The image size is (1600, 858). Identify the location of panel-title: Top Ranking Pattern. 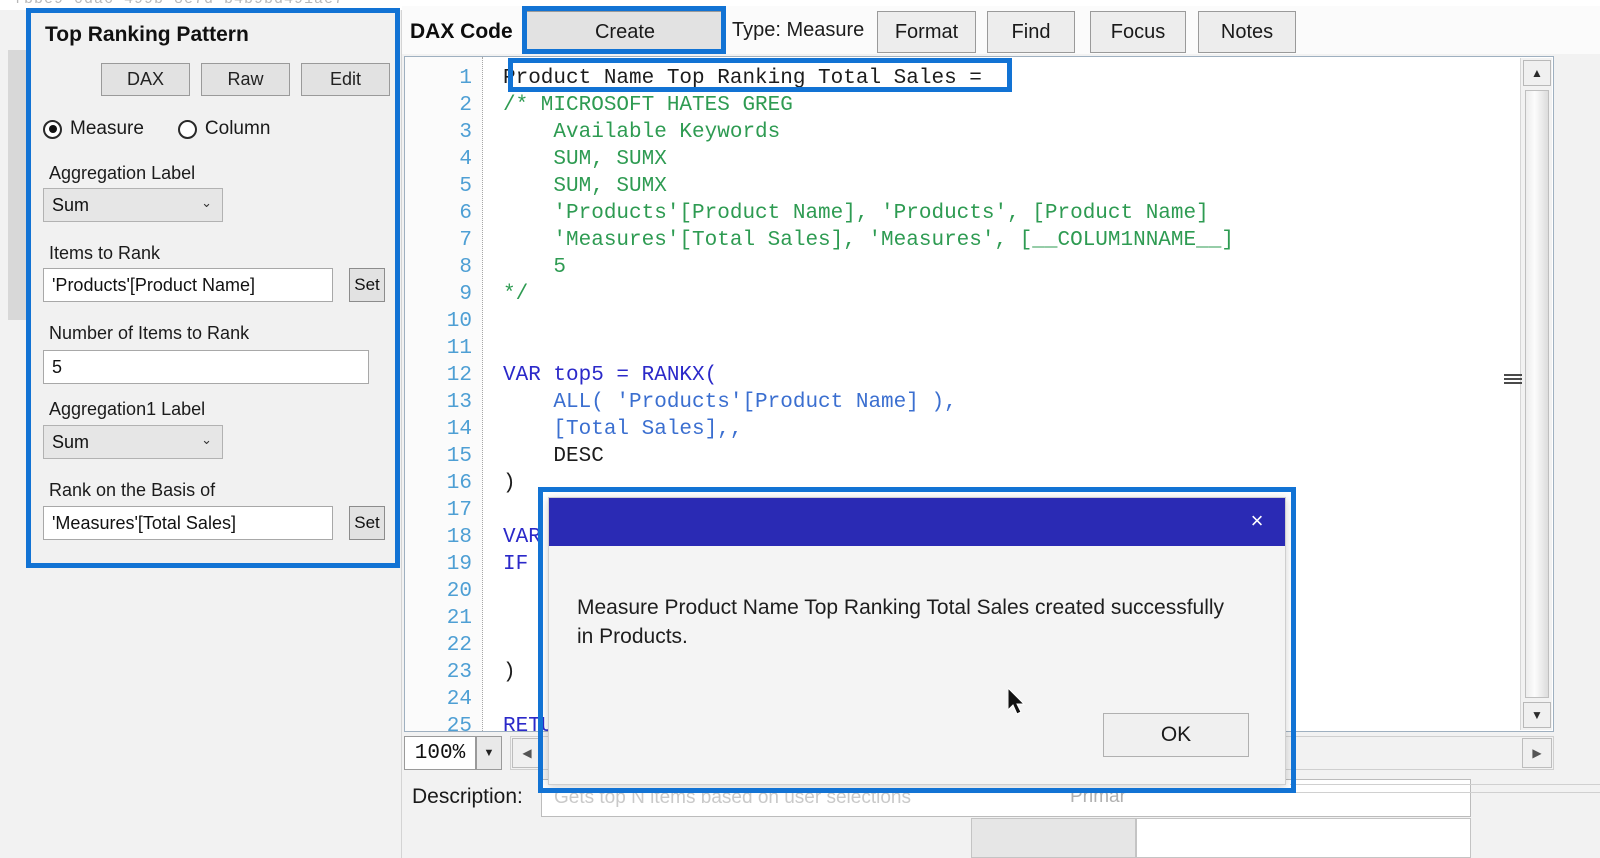
(147, 34).